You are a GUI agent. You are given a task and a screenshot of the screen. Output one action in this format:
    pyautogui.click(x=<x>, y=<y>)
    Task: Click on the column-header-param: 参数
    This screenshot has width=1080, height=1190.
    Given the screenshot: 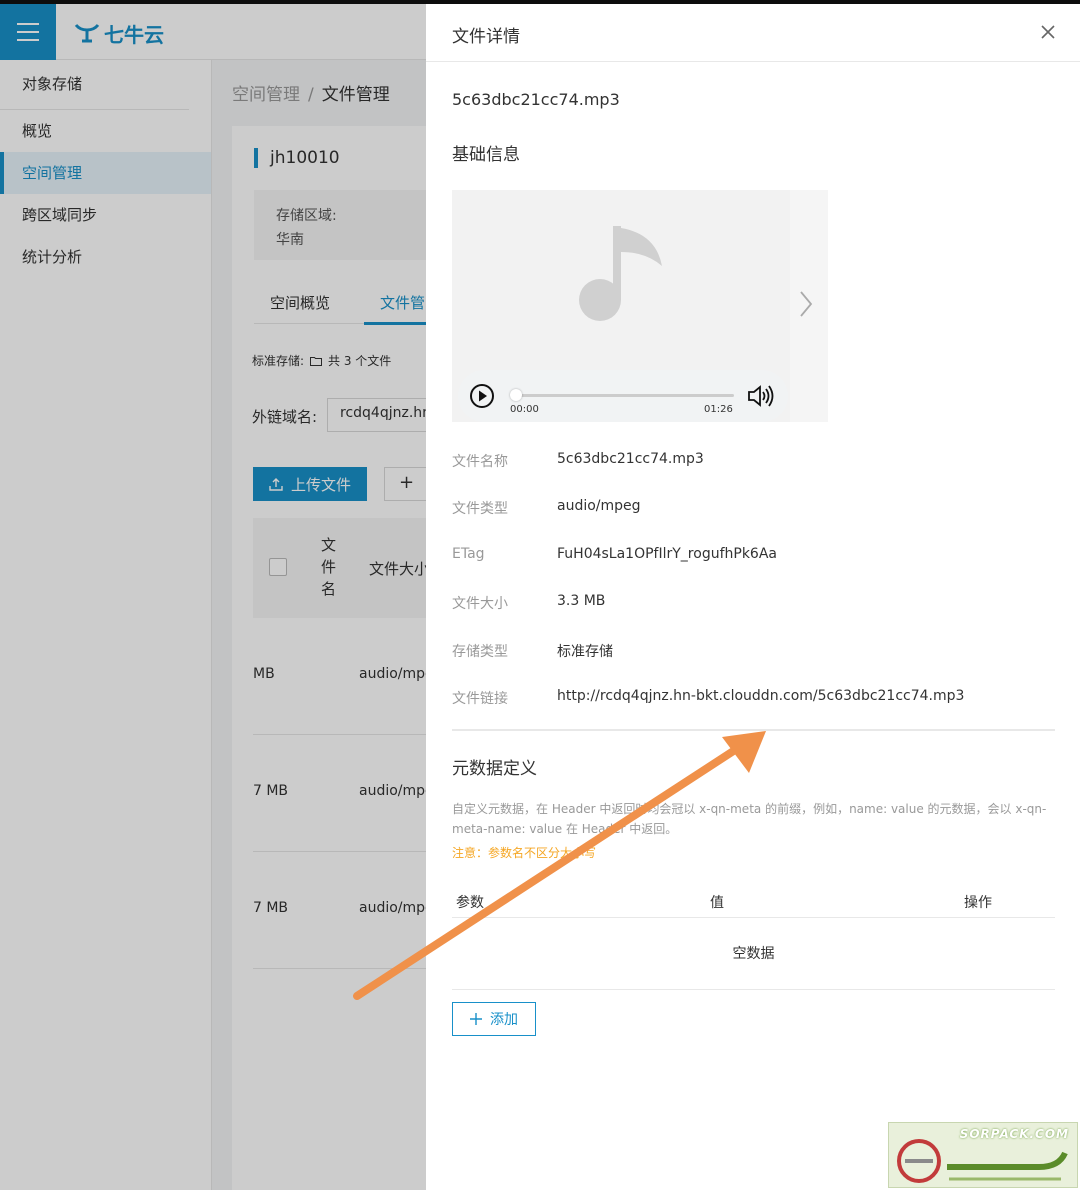 What is the action you would take?
    pyautogui.click(x=470, y=903)
    